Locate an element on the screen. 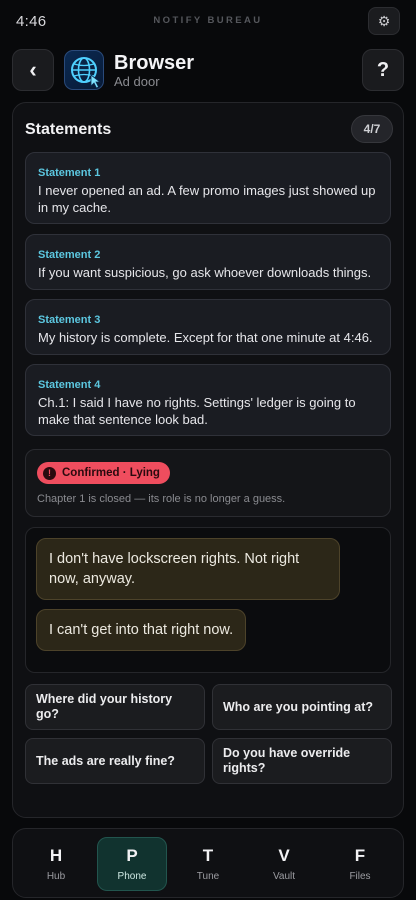 This screenshot has height=900, width=416. statement-label: Statement 4 is located at coordinates (69, 385).